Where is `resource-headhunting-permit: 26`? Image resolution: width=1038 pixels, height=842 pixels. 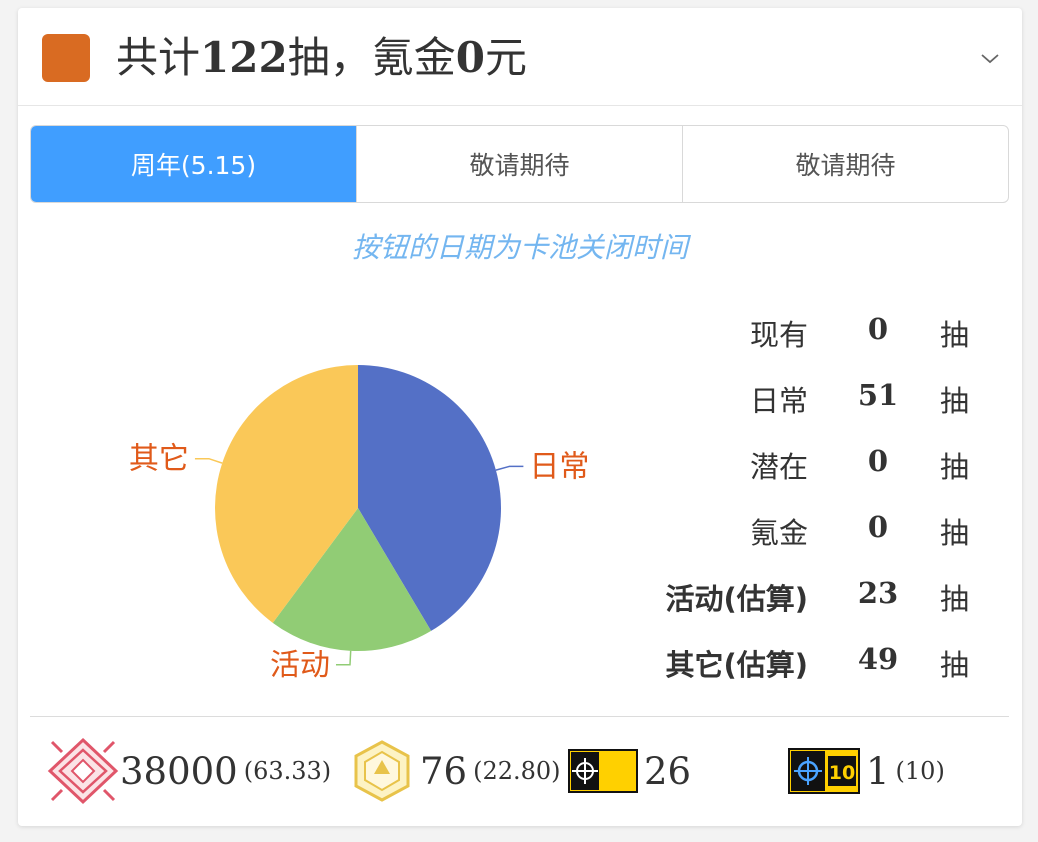 resource-headhunting-permit: 26 is located at coordinates (629, 771).